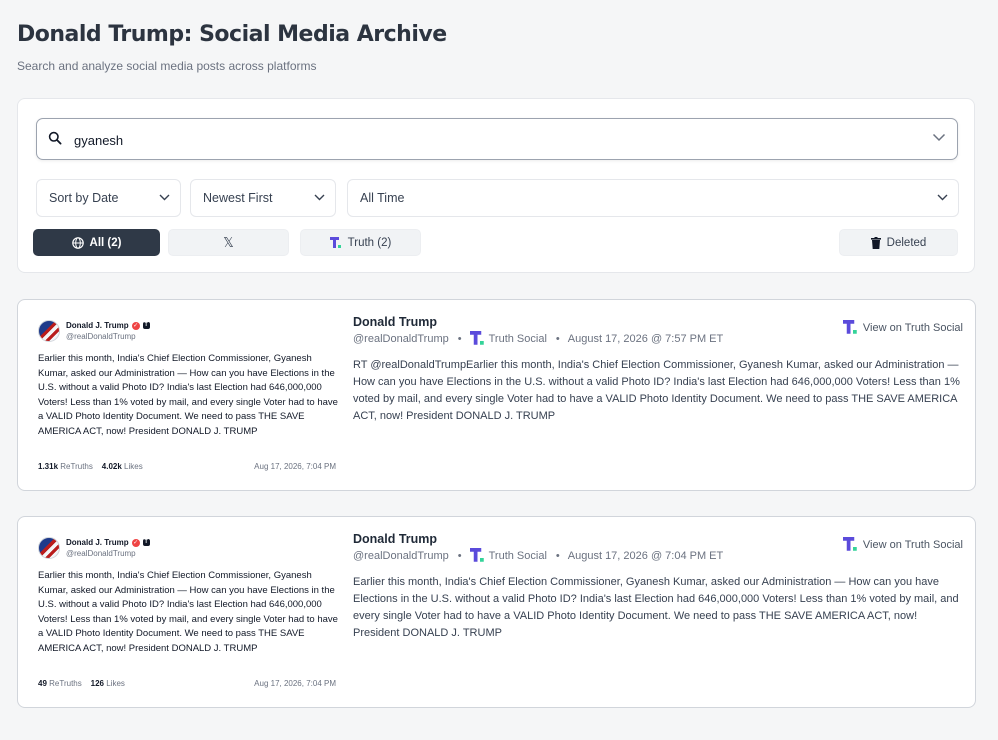  I want to click on post-date: August 17, 2026 @ 7:04 PM ET, so click(645, 555).